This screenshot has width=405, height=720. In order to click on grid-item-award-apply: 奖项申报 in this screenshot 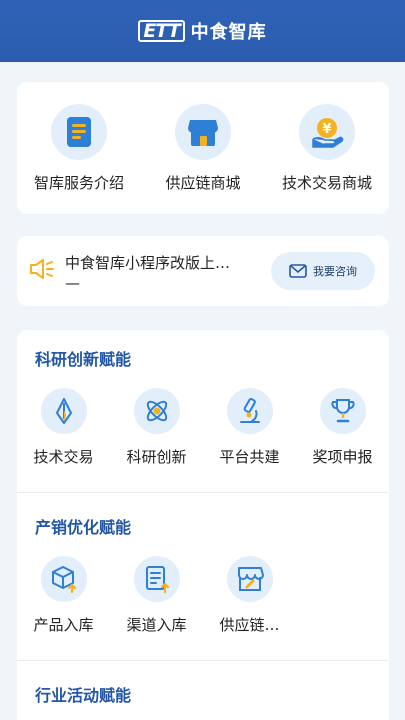, I will do `click(342, 427)`.